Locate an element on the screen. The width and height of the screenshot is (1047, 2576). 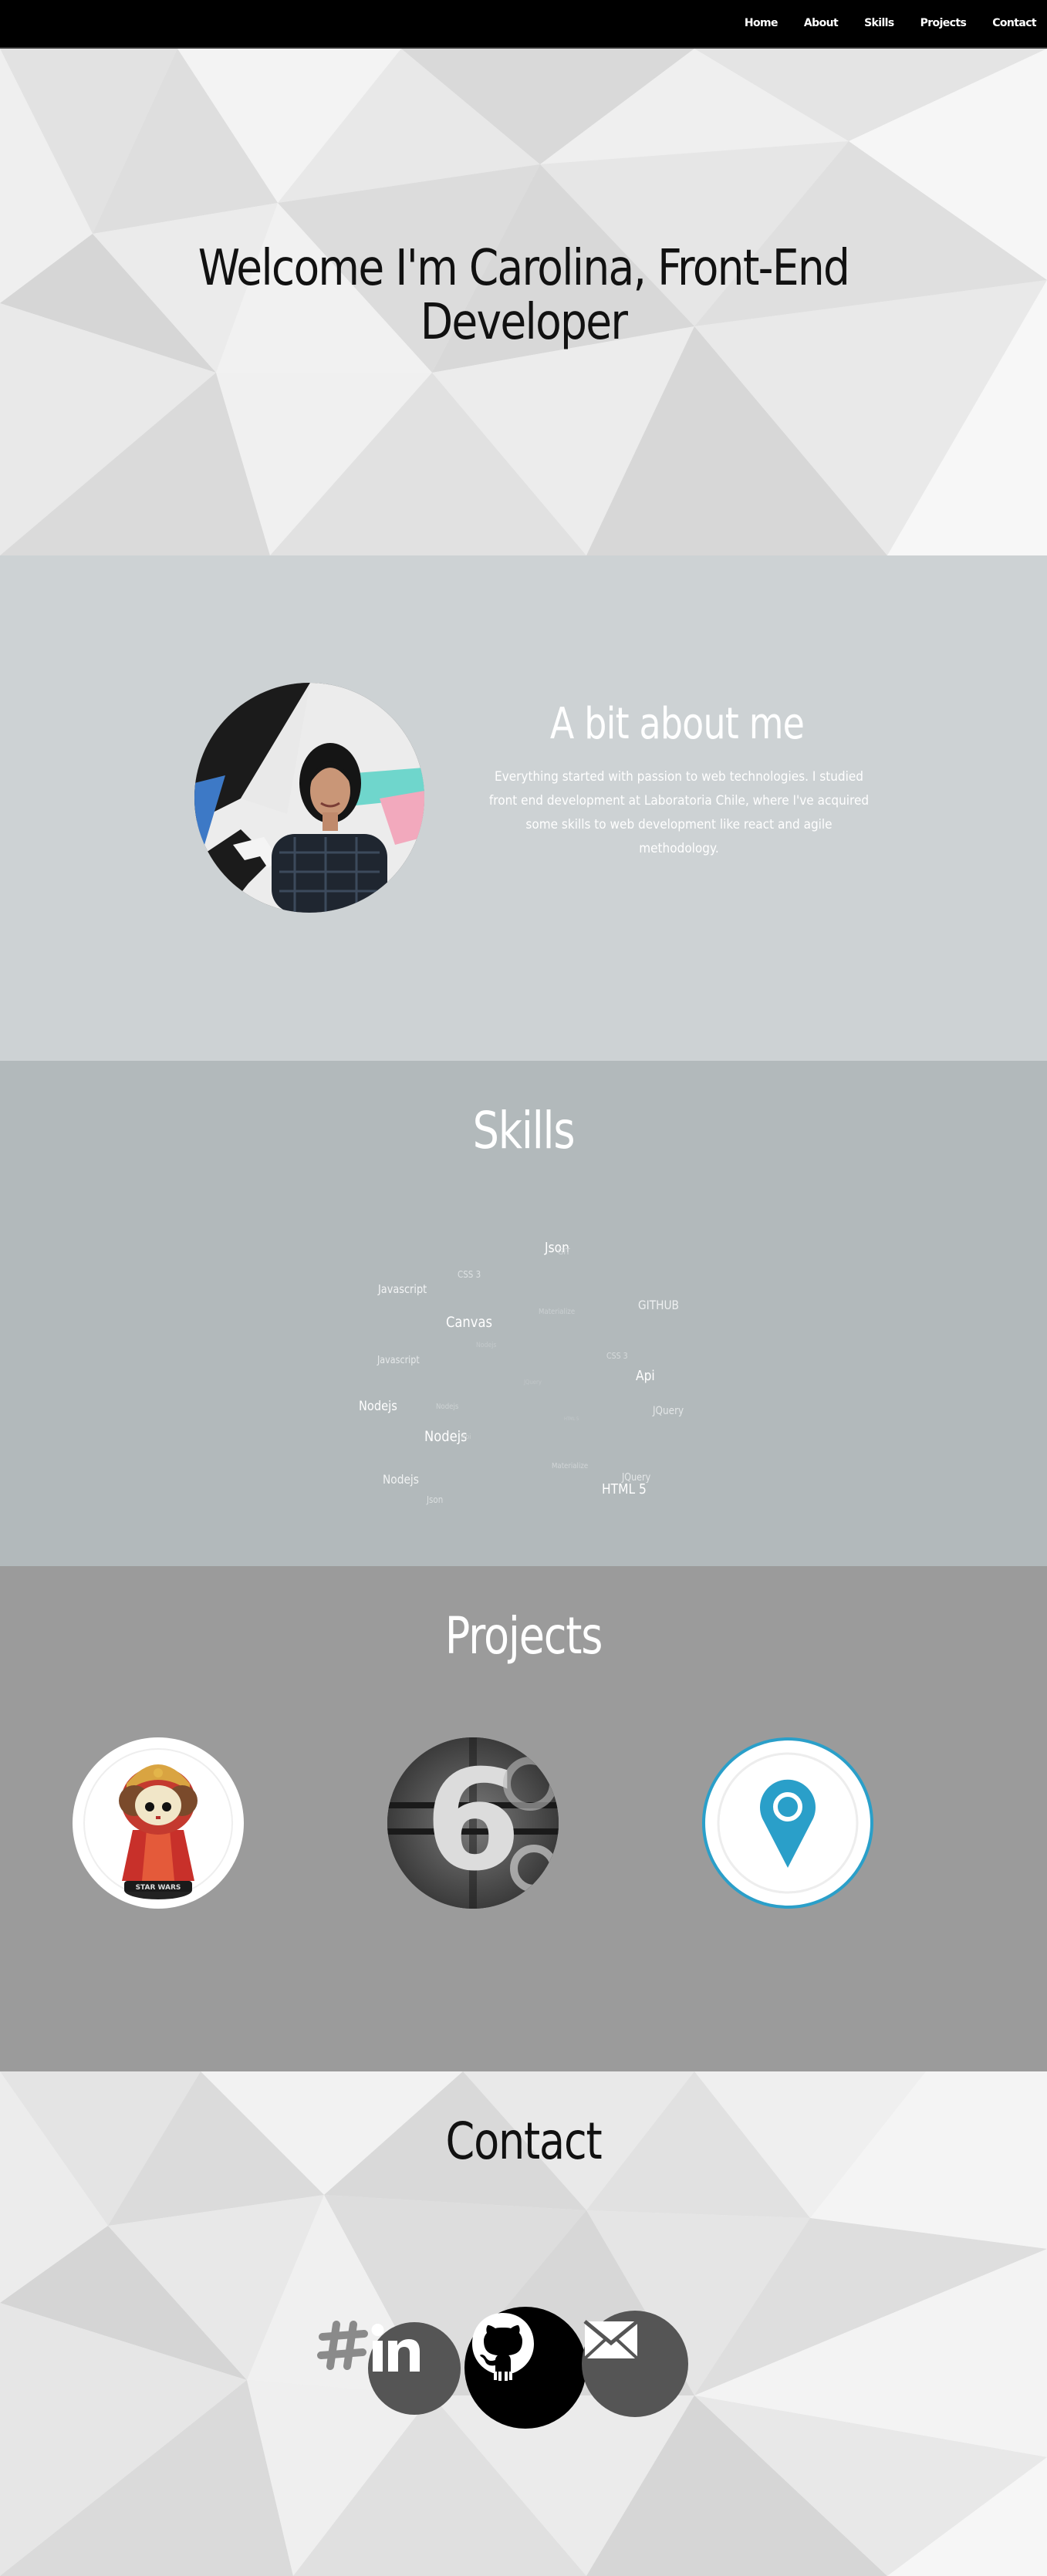
skill-tag: GIT is located at coordinates (564, 1252).